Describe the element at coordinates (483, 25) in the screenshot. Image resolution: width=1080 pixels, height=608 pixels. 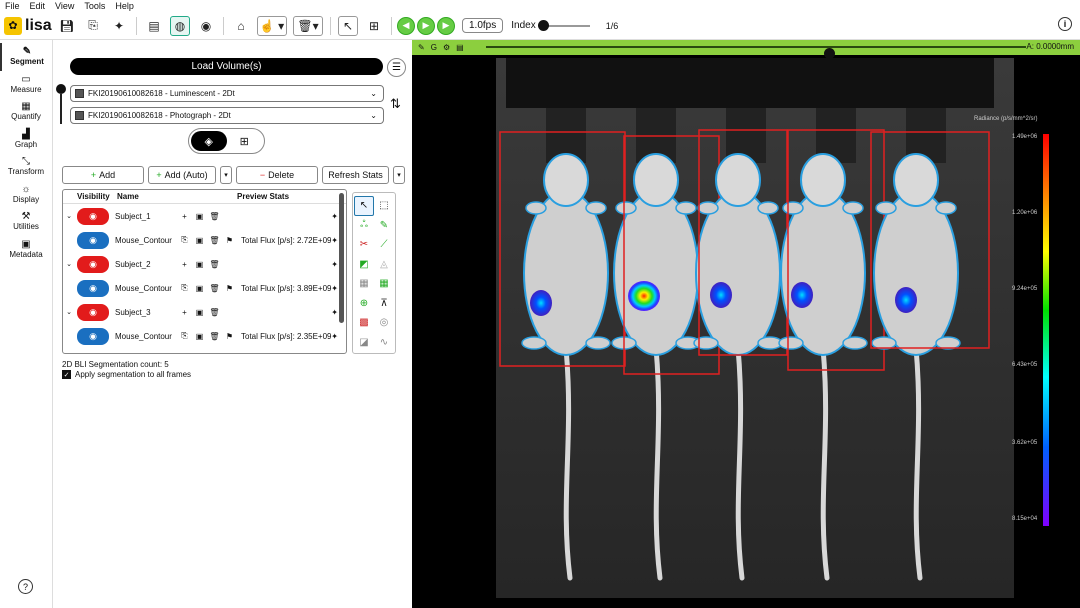
I see `fps-button: 1.0fps` at that location.